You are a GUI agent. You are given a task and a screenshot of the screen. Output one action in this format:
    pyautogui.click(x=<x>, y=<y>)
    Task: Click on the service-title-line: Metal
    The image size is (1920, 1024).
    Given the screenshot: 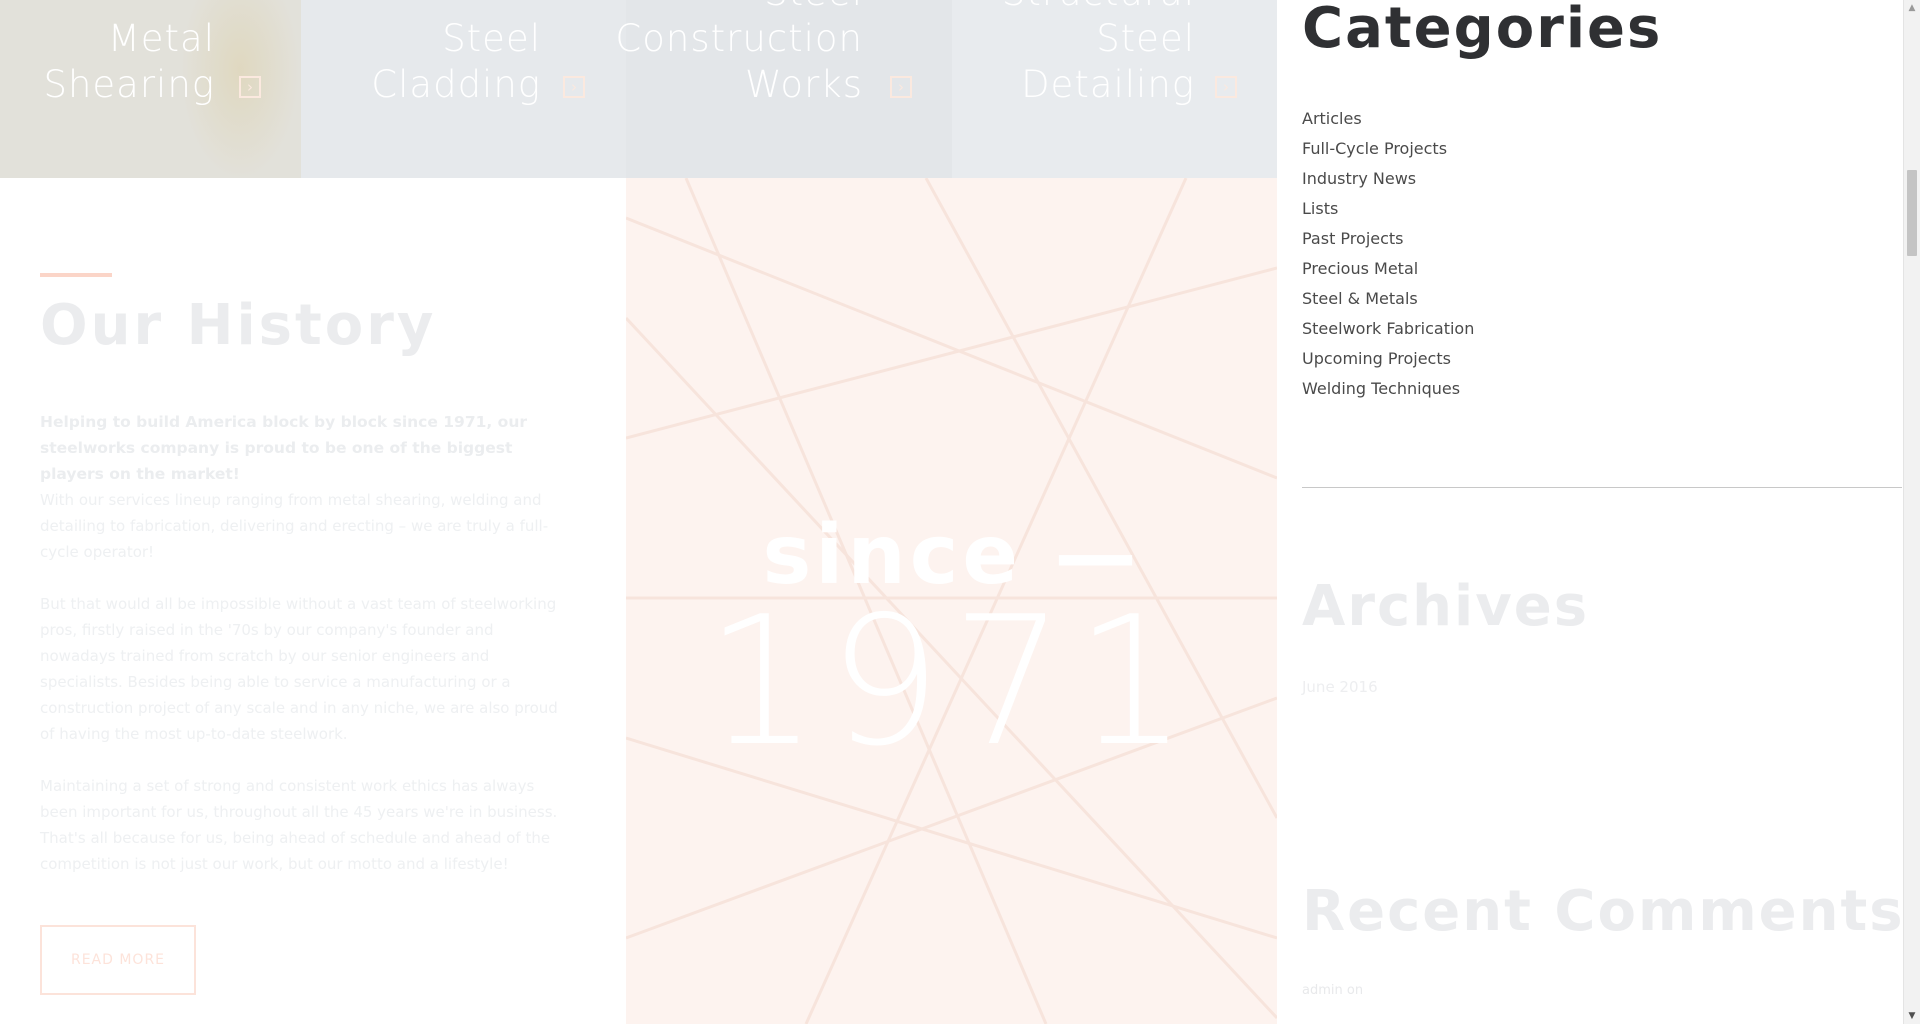 What is the action you would take?
    pyautogui.click(x=161, y=38)
    